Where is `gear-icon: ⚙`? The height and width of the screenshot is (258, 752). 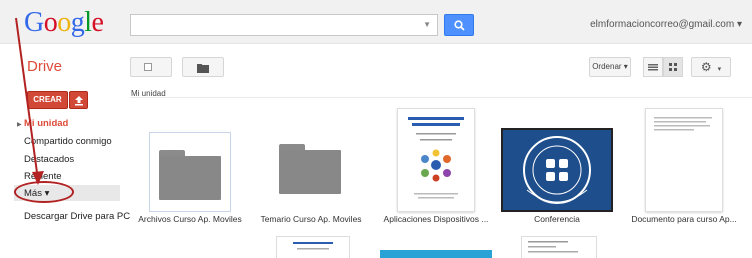
gear-icon: ⚙ is located at coordinates (706, 67).